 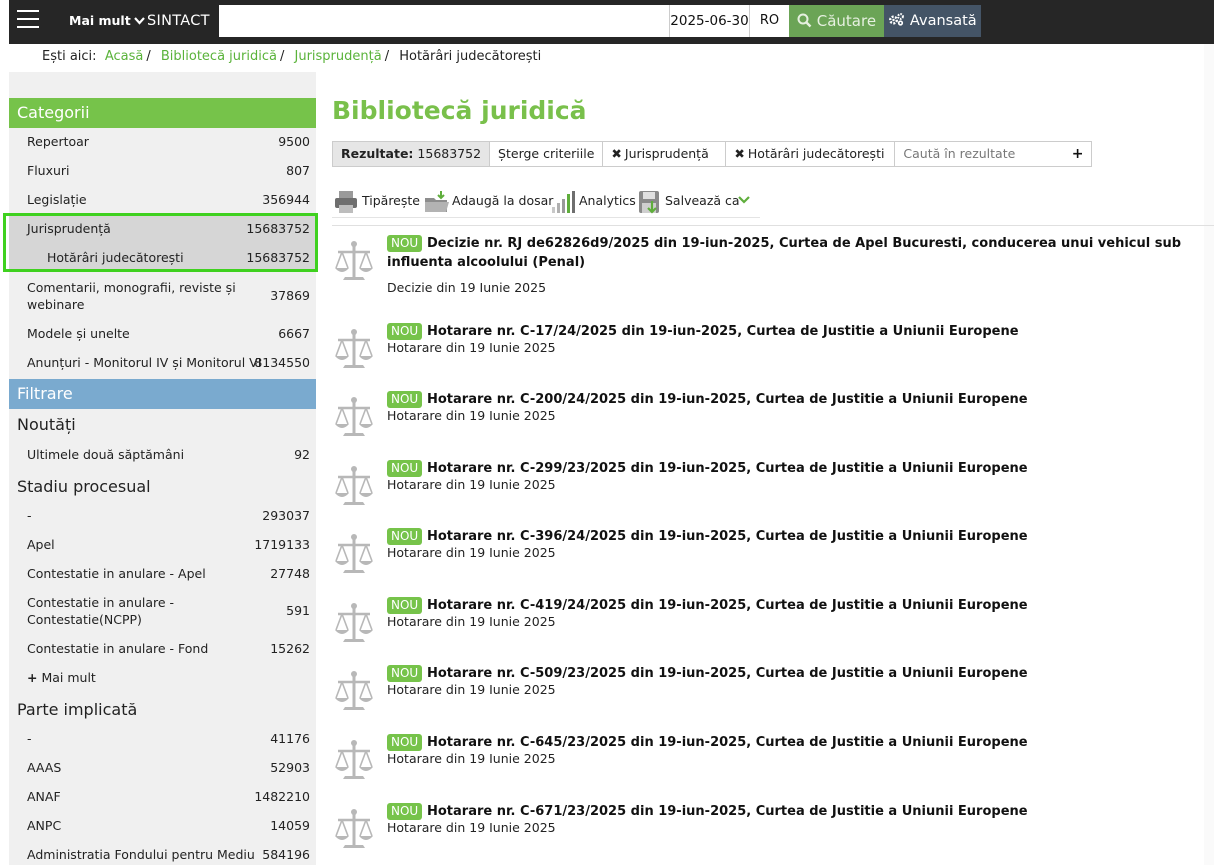 I want to click on search-in-results-input: Caută în rezultate +, so click(x=994, y=154).